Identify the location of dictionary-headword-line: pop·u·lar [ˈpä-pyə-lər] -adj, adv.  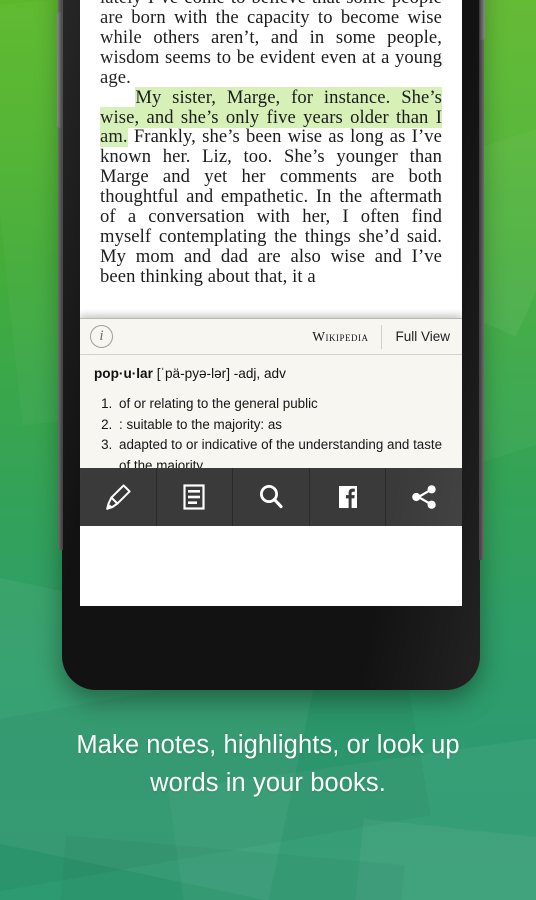
(271, 374).